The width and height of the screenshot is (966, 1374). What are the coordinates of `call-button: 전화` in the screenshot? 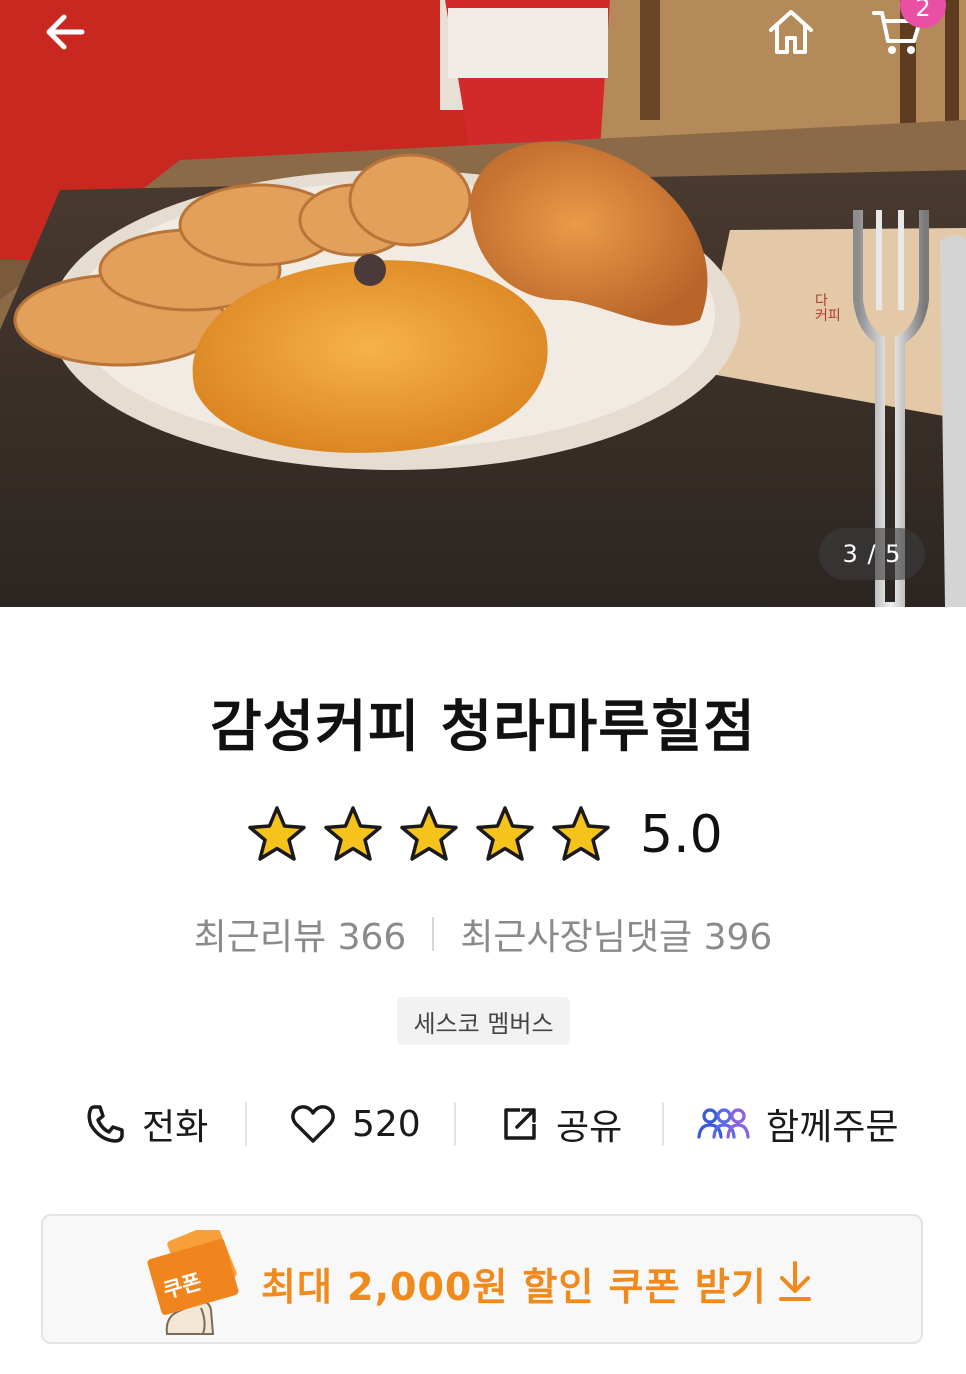 It's located at (146, 1124).